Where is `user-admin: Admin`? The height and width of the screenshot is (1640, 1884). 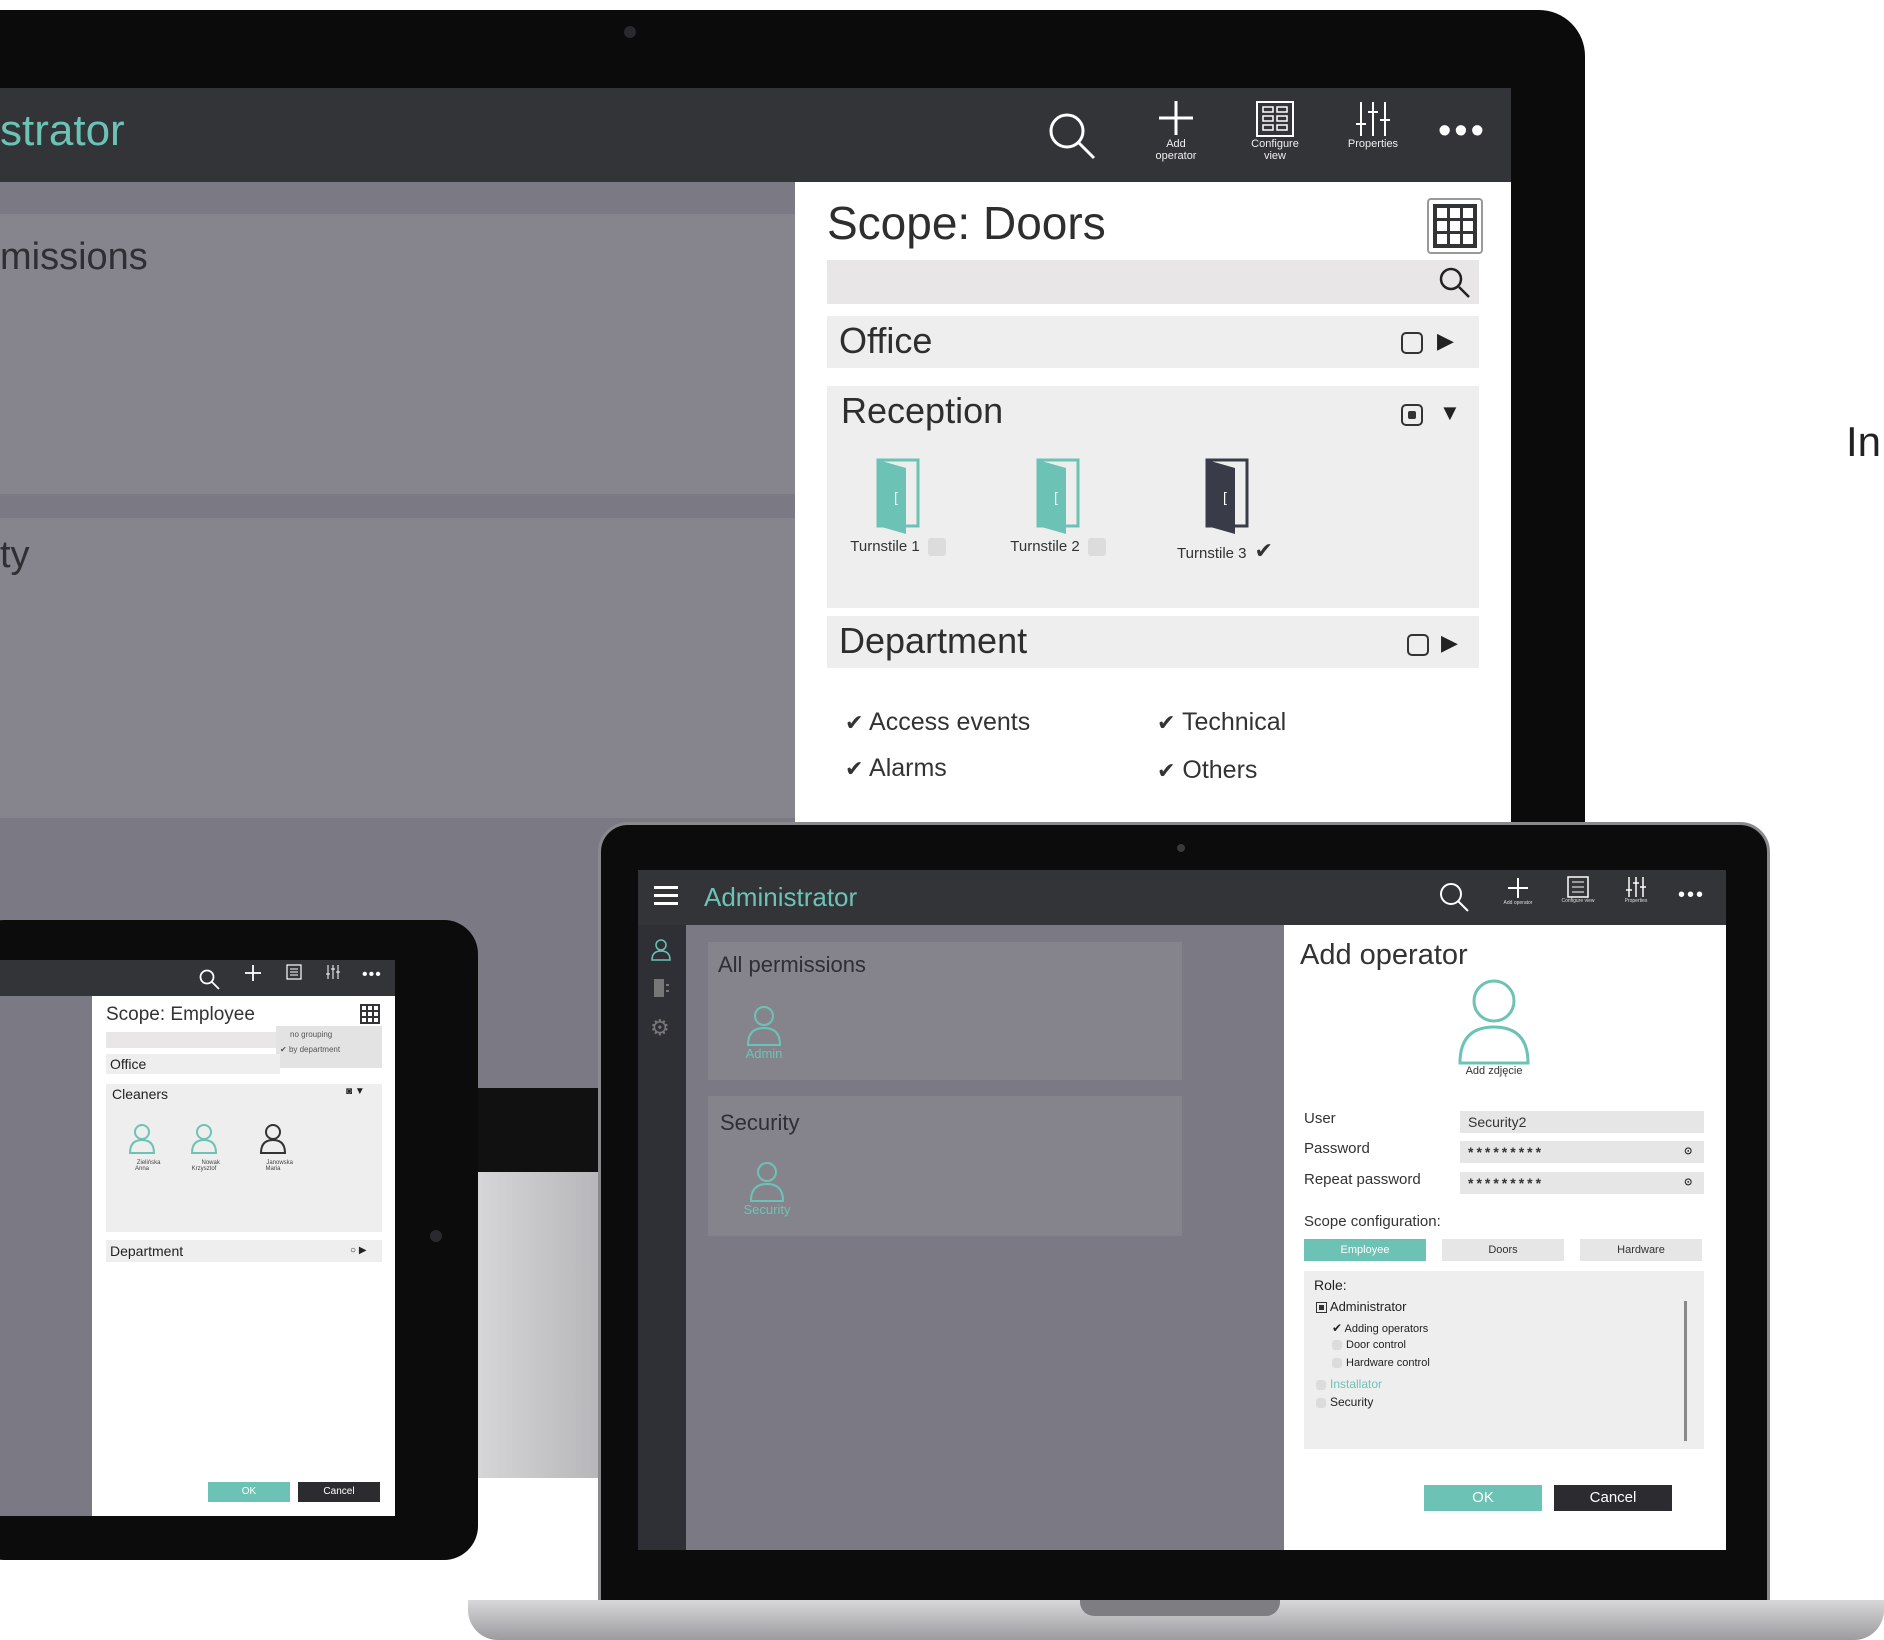 user-admin: Admin is located at coordinates (764, 1032).